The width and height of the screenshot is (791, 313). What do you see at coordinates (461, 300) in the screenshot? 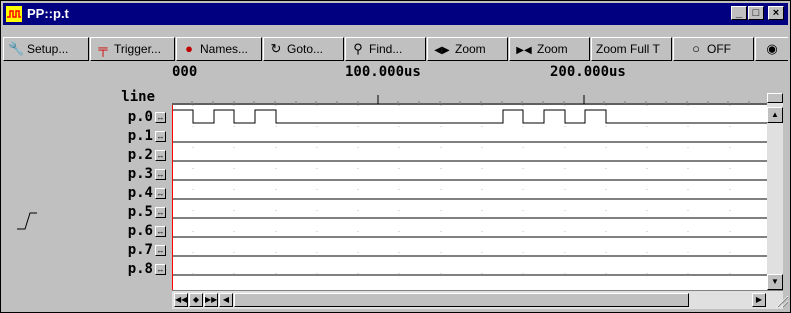
I see `hscroll-thumb` at bounding box center [461, 300].